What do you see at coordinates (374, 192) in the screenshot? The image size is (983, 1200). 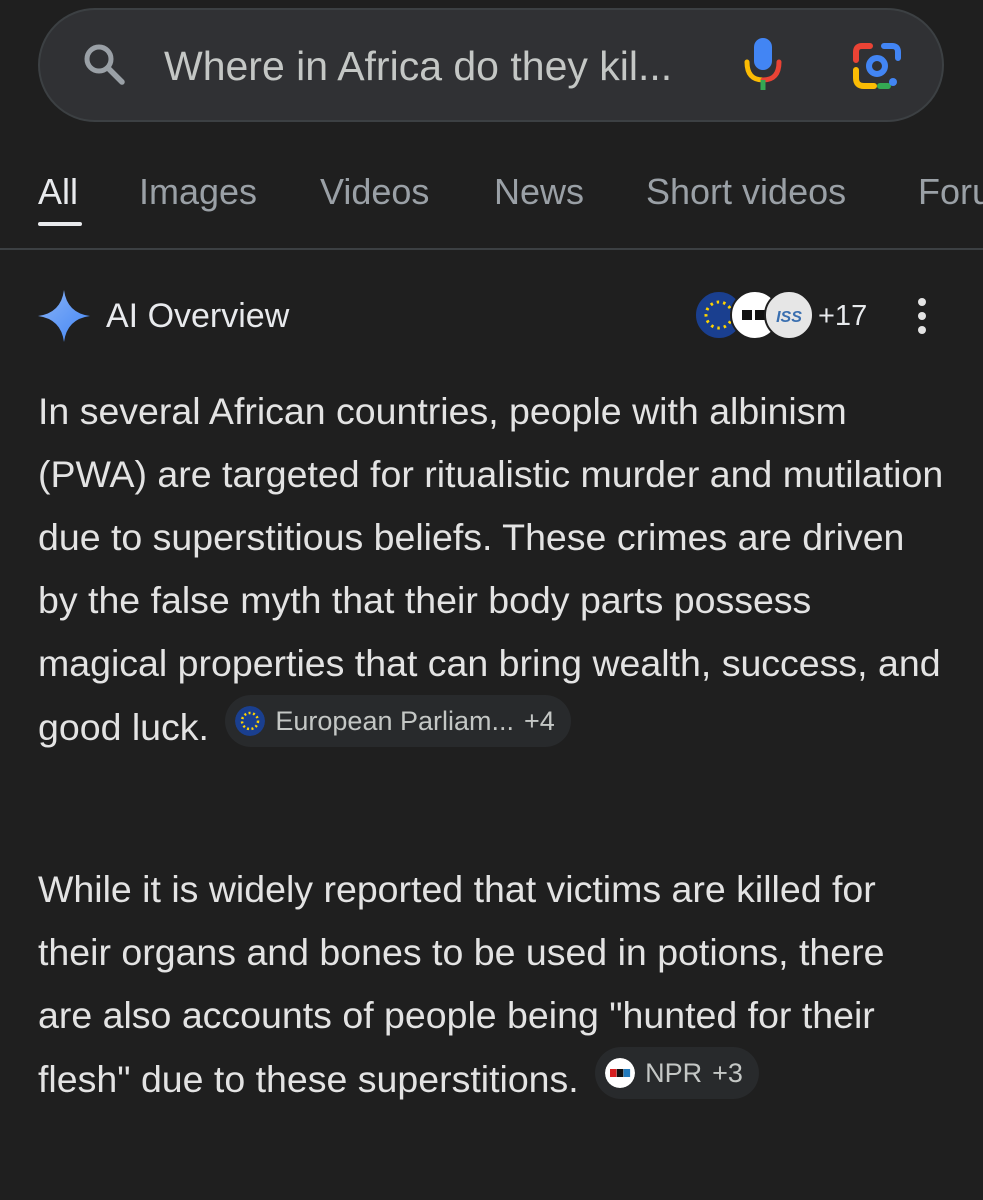 I see `tab-videos: Videos` at bounding box center [374, 192].